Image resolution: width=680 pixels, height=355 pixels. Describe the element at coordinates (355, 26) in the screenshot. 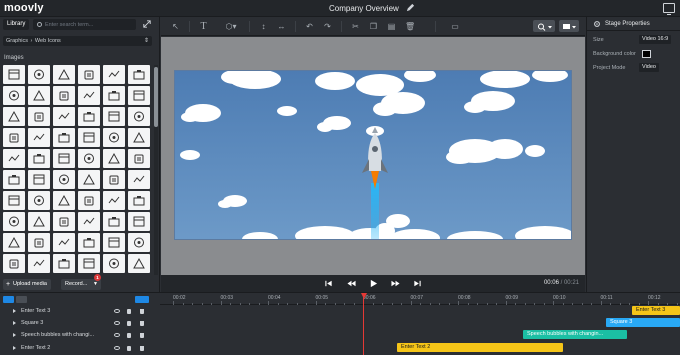

I see `cut-icon: ✂` at that location.